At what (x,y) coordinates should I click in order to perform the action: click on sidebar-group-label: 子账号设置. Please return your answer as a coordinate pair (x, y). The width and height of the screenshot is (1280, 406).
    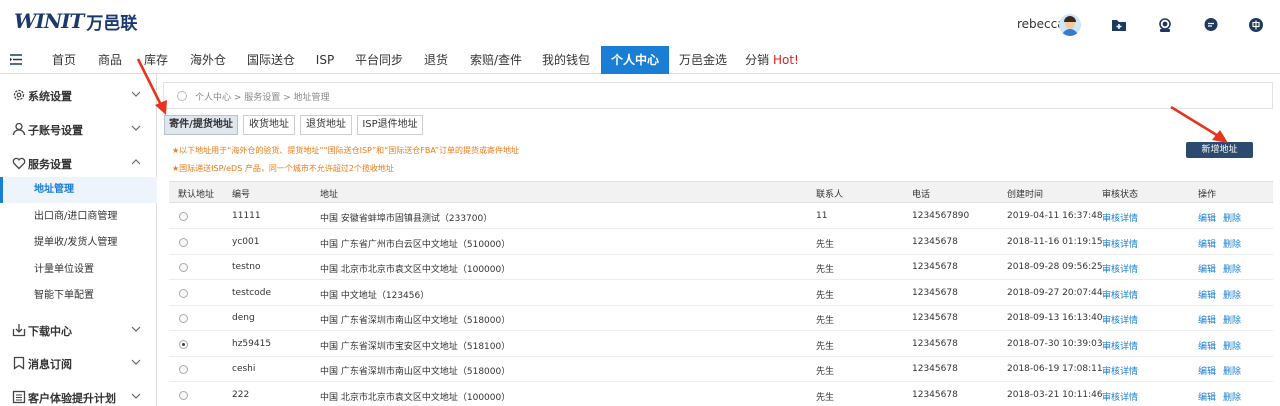
    Looking at the image, I should click on (55, 130).